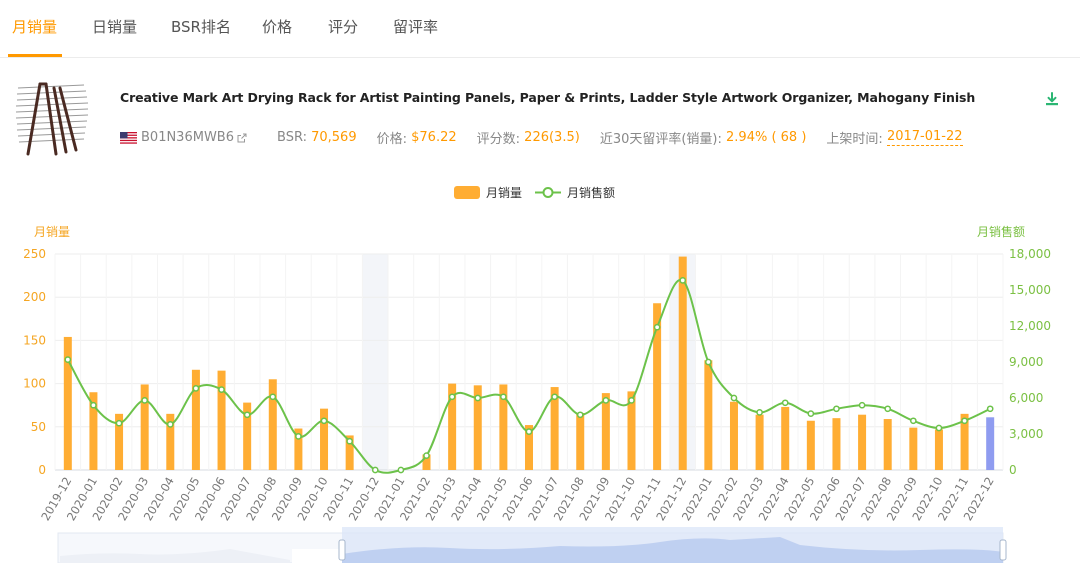 This screenshot has width=1080, height=563. I want to click on product-thumbnail, so click(52, 119).